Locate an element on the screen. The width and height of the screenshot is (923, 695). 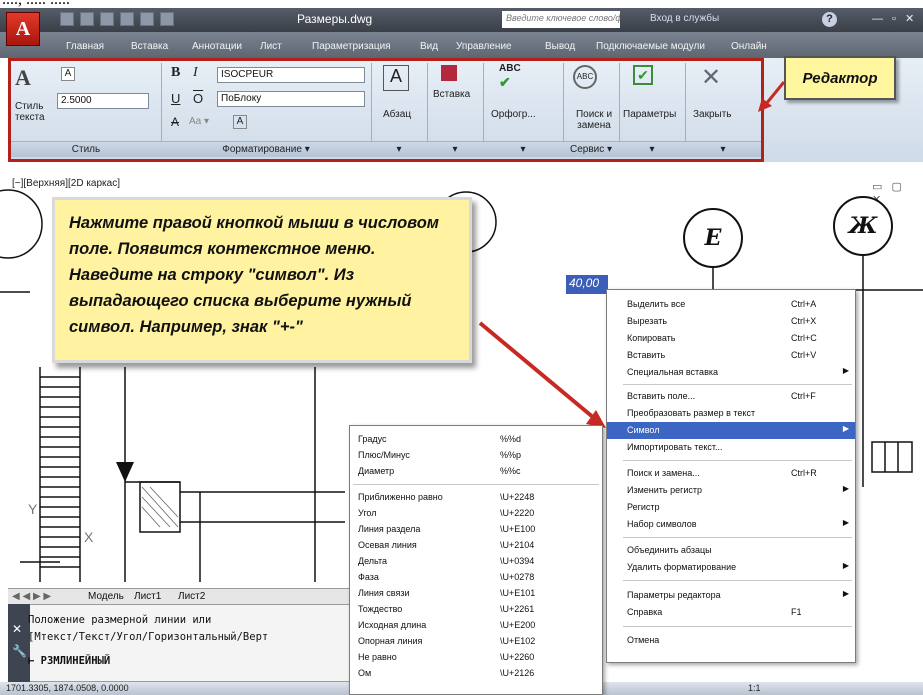
new-icon is located at coordinates (67, 19).